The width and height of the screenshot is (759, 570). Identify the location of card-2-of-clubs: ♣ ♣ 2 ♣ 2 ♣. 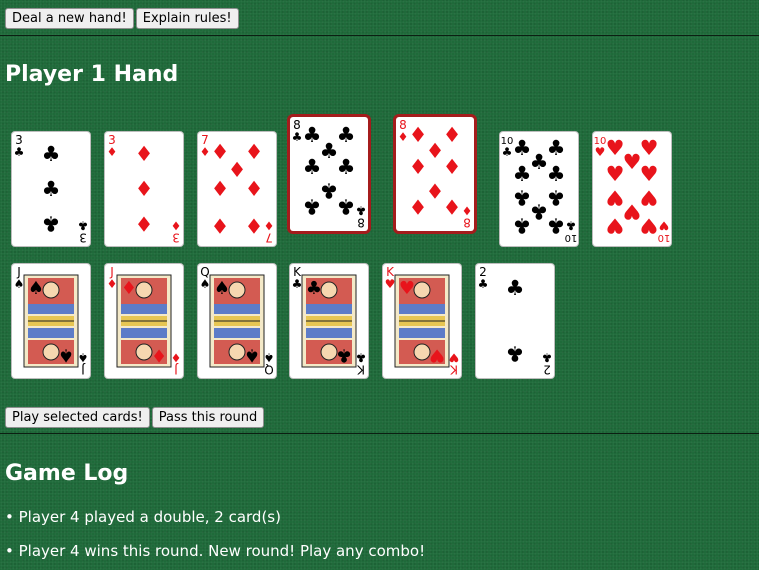
(515, 321).